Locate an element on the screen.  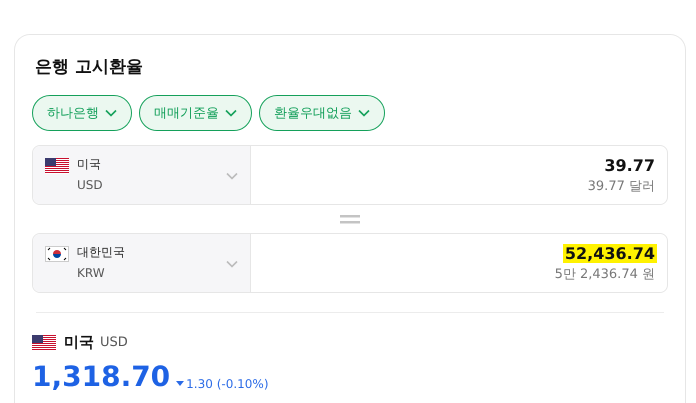
currency-selector: 대한민국 KRW is located at coordinates (142, 263).